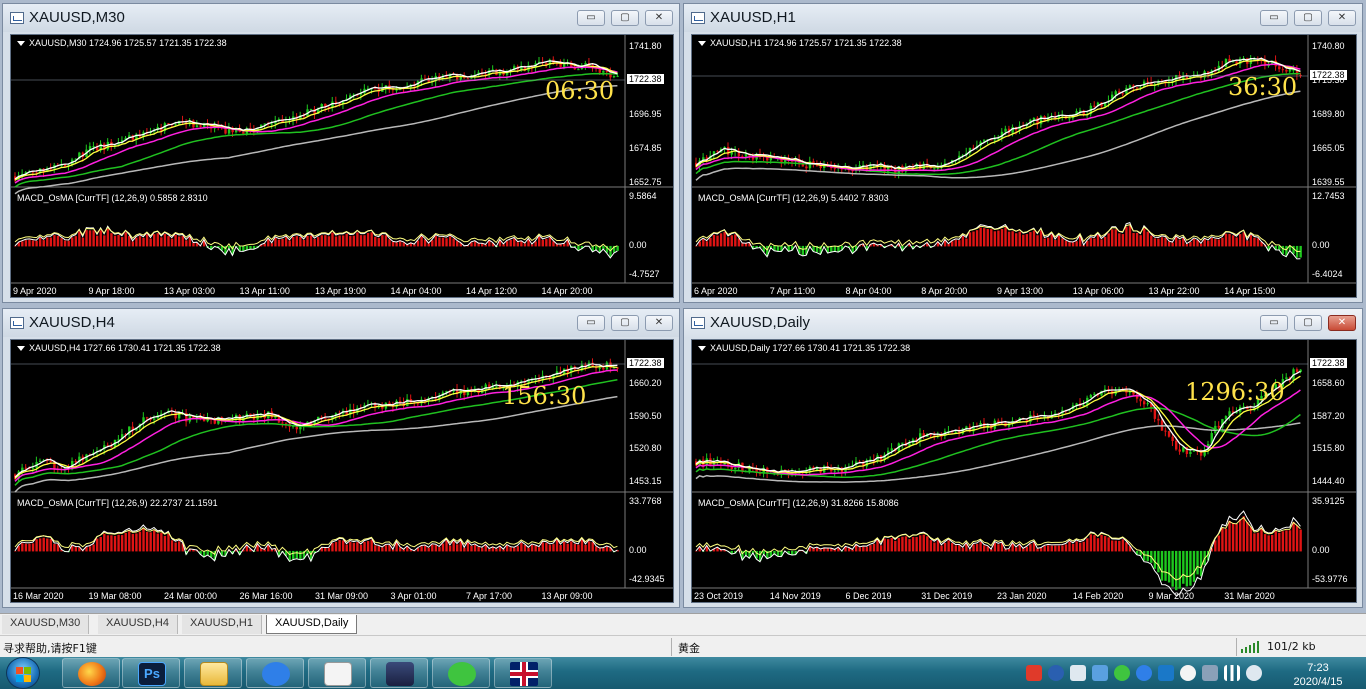  What do you see at coordinates (222, 624) in the screenshot?
I see `tab-xauusd-h1: XAUUSD,H1` at bounding box center [222, 624].